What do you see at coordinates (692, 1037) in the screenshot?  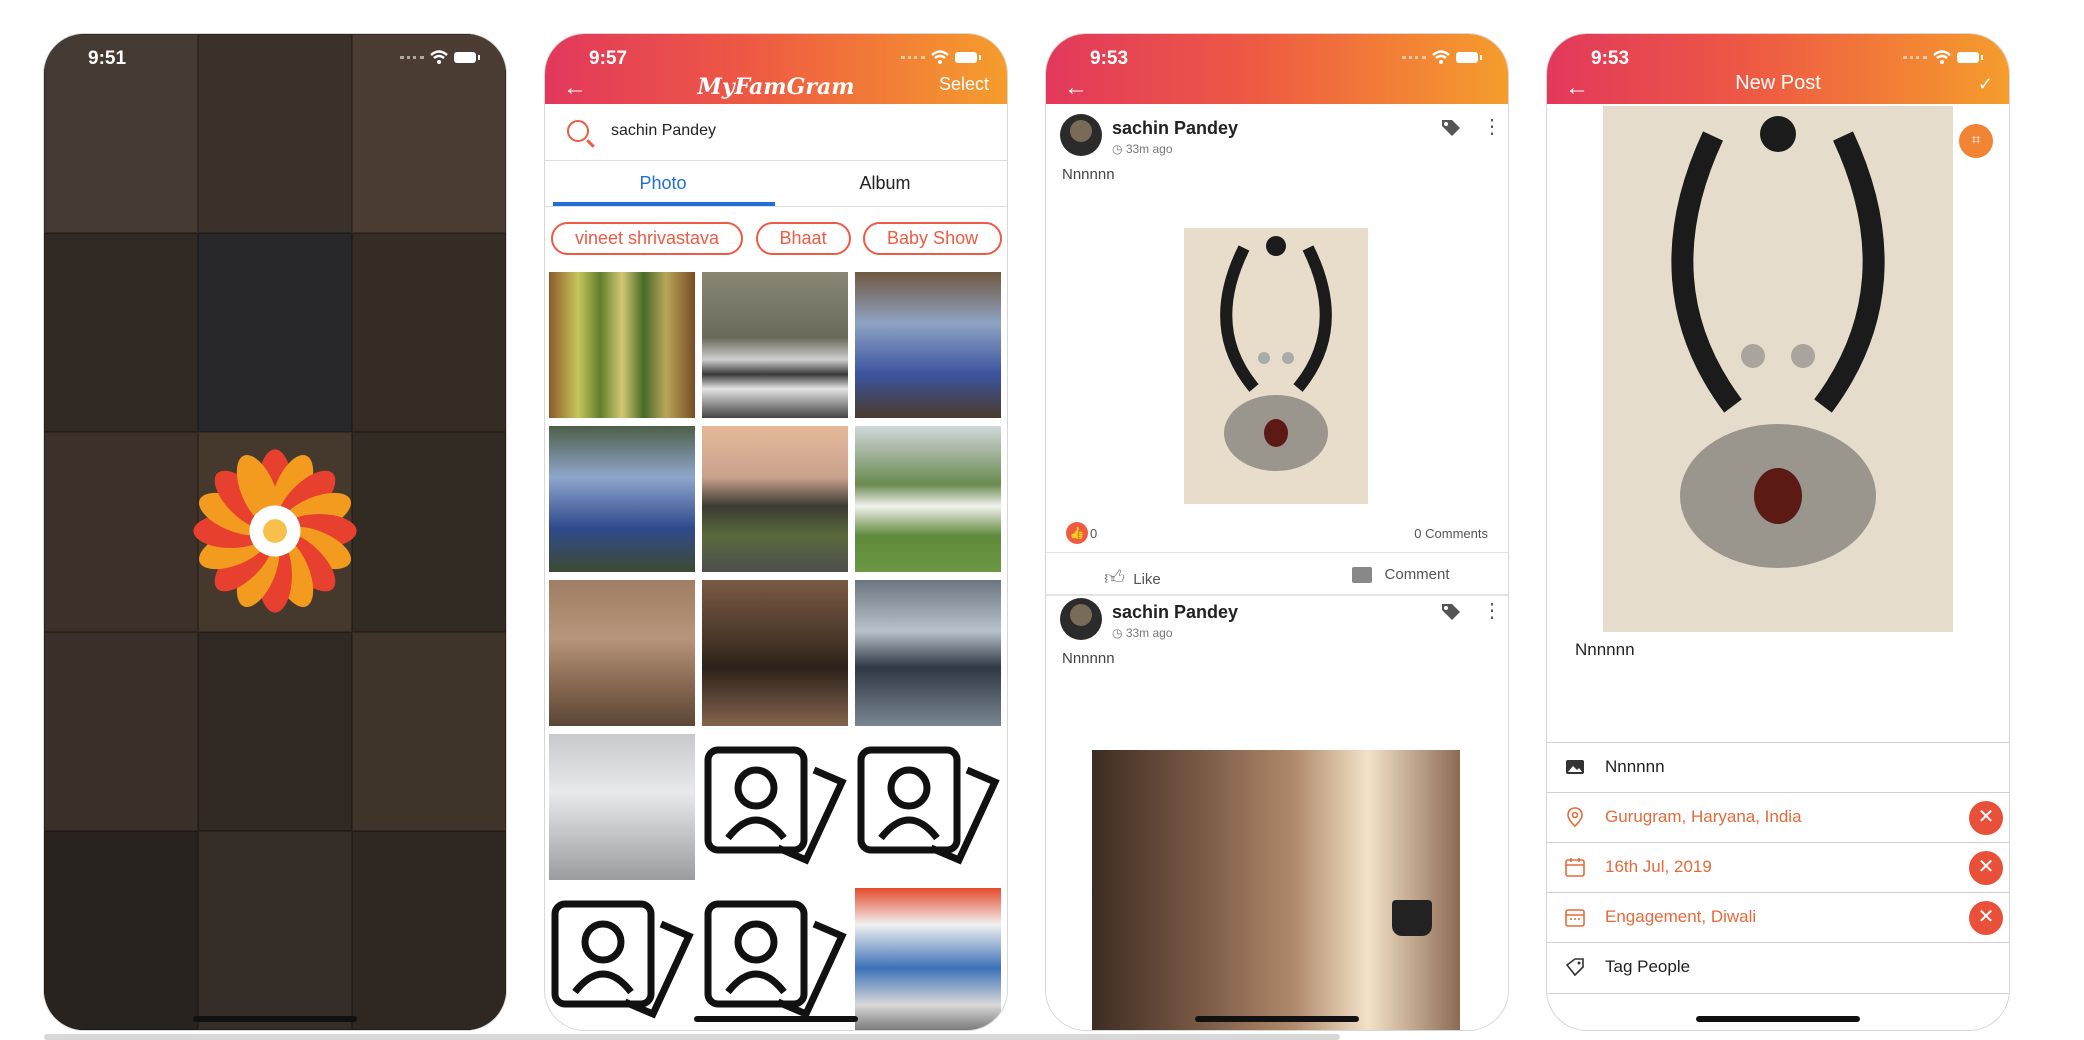 I see `horizontal-scrollbar` at bounding box center [692, 1037].